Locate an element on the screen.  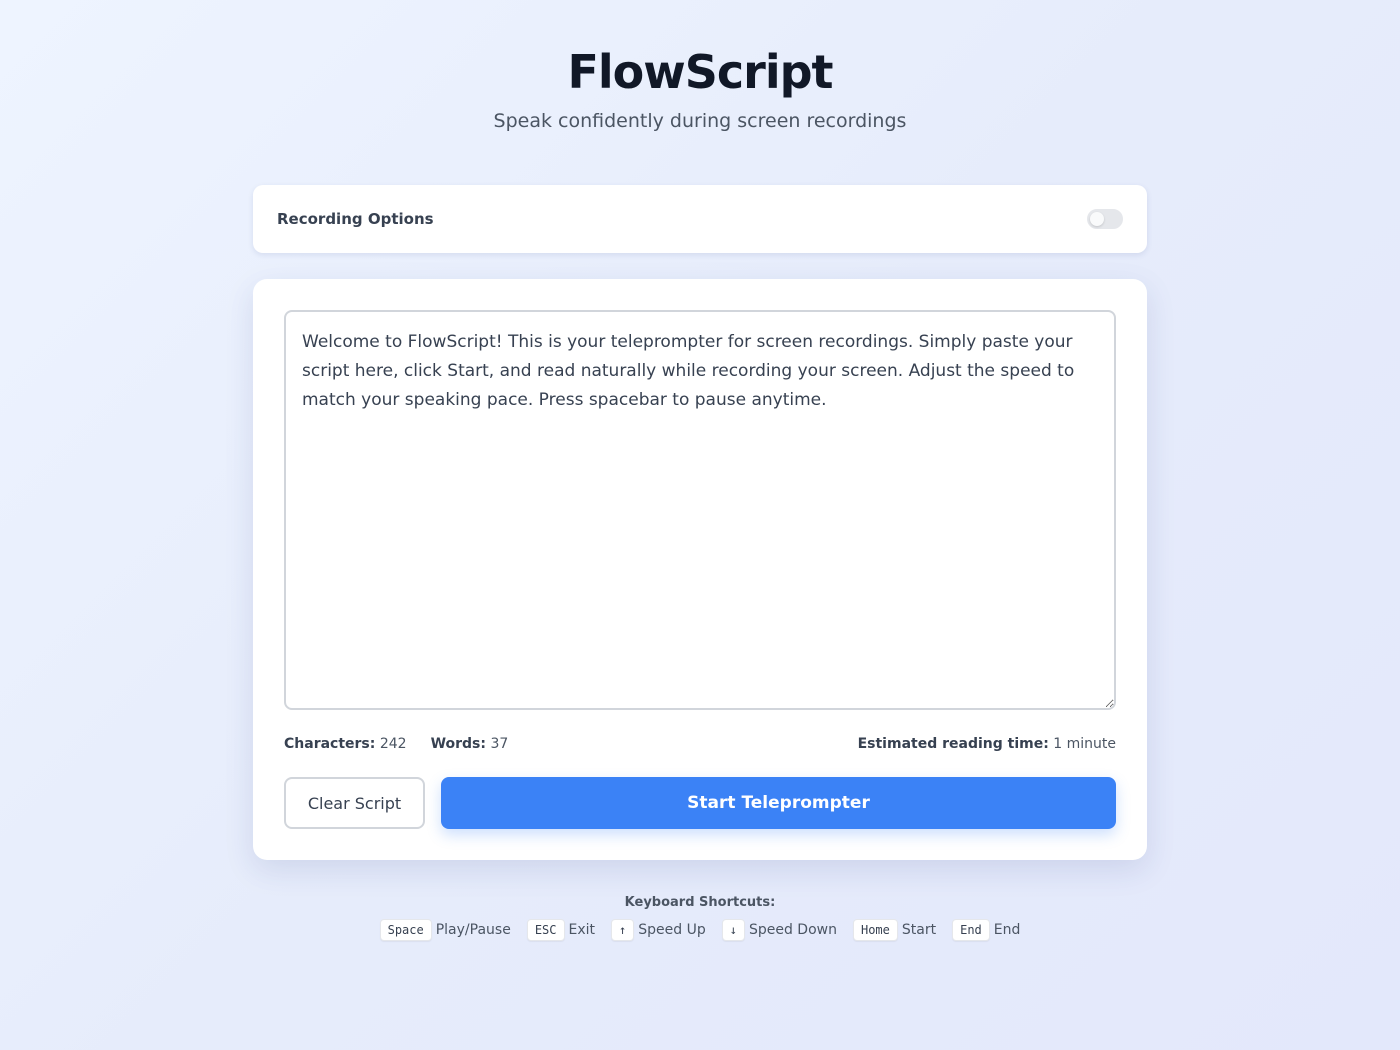
character-count: Characters: 242 is located at coordinates (345, 744).